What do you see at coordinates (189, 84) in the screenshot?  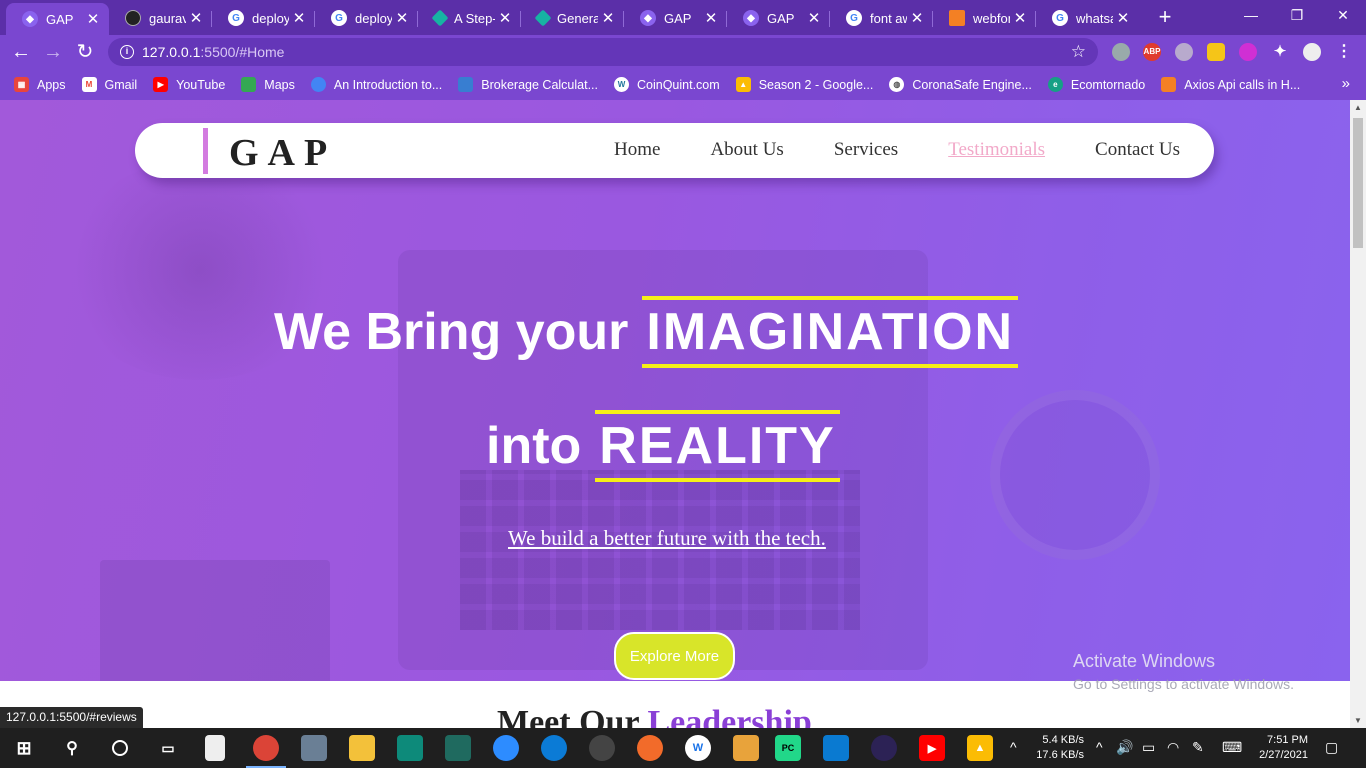 I see `bookmark-youtube: ▶ YouTube` at bounding box center [189, 84].